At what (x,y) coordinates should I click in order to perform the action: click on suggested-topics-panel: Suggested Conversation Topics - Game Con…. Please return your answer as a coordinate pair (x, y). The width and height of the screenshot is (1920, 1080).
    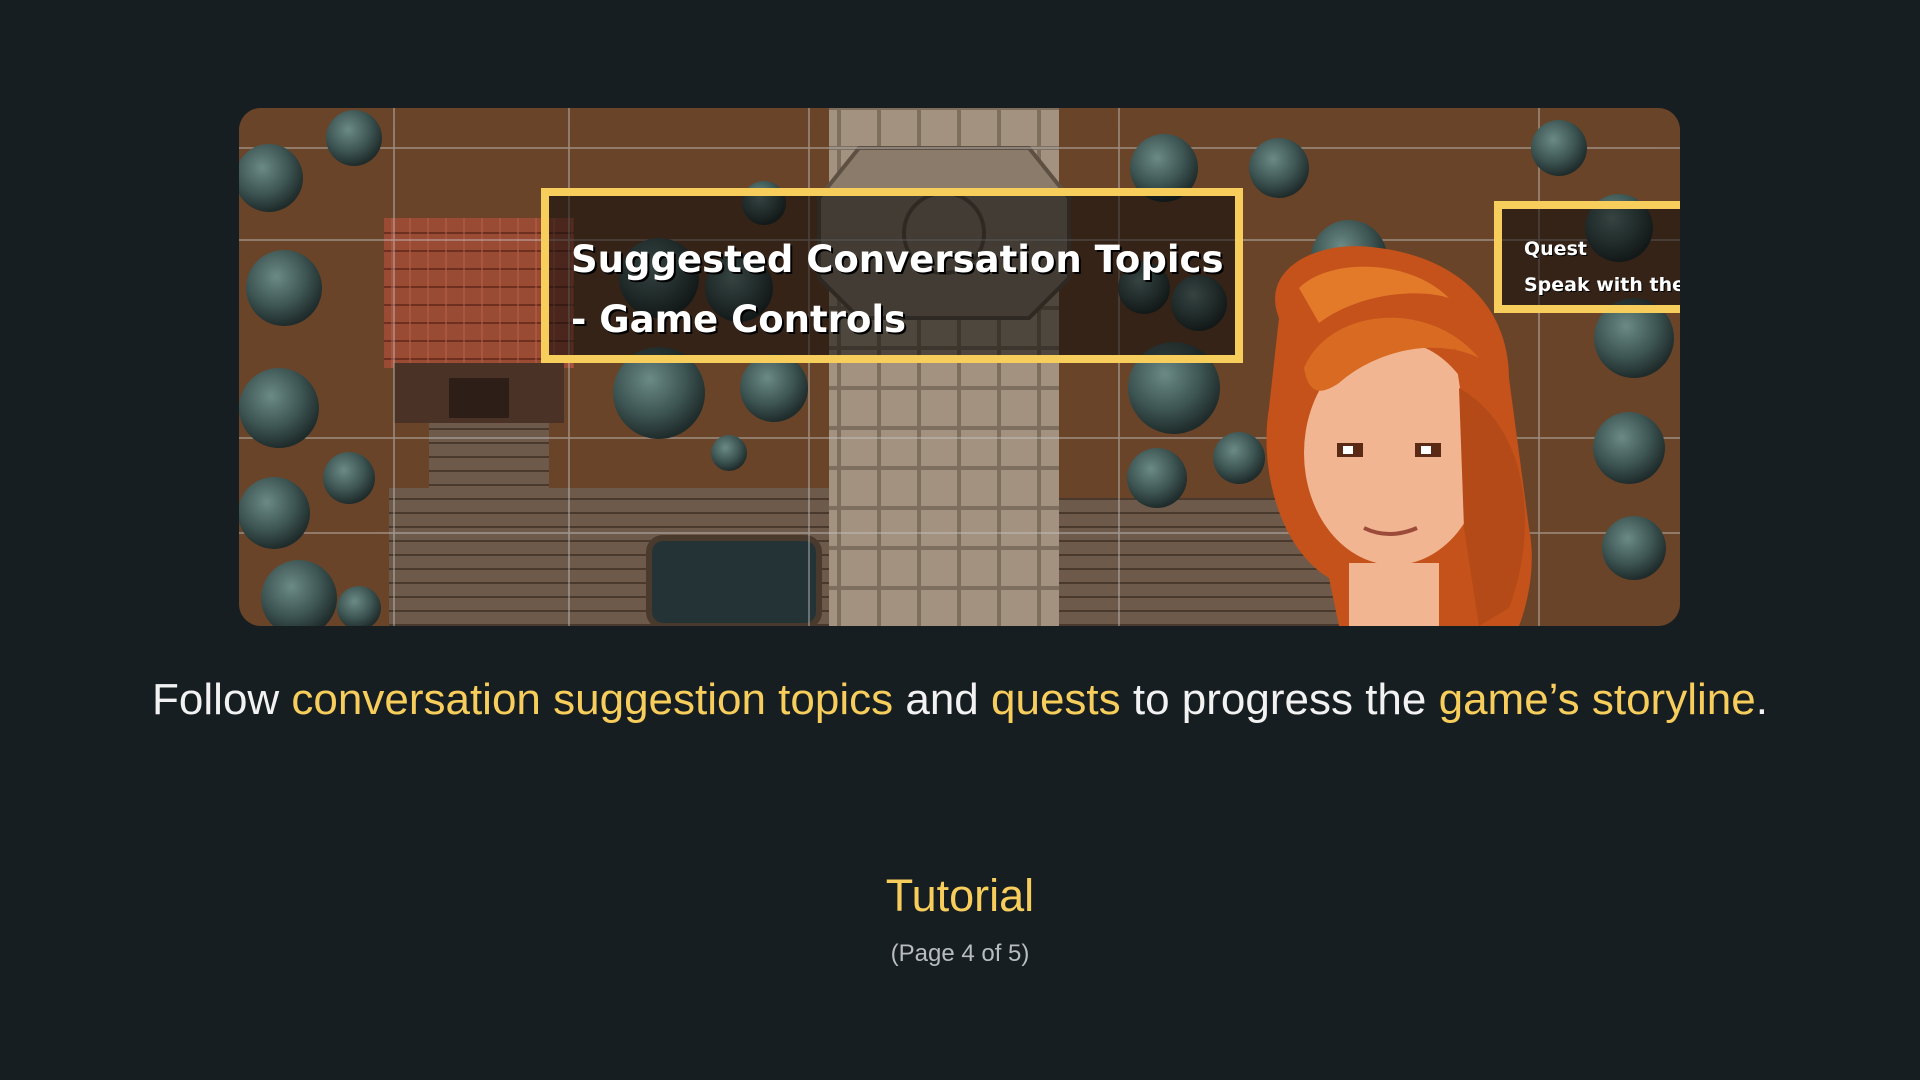
    Looking at the image, I should click on (892, 275).